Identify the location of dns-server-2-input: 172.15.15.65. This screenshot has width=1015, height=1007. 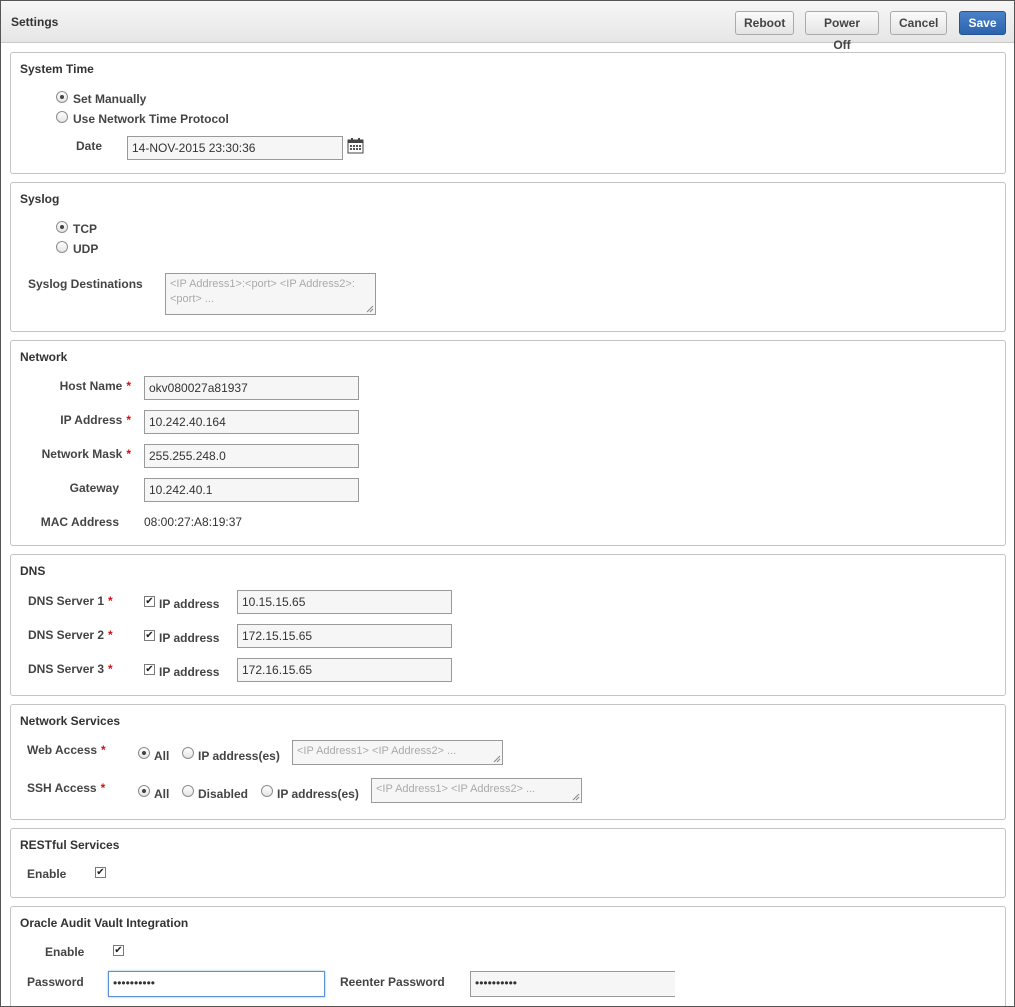
(344, 636).